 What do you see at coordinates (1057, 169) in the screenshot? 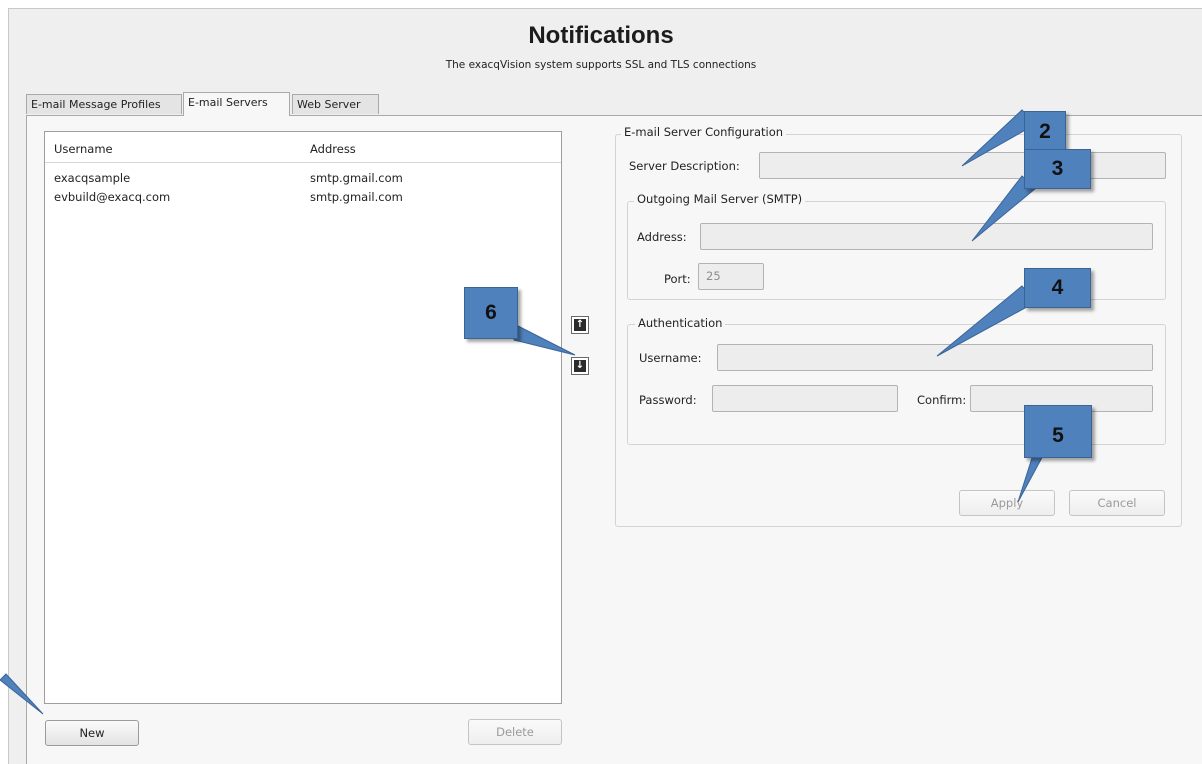
I see `callout-3: 3` at bounding box center [1057, 169].